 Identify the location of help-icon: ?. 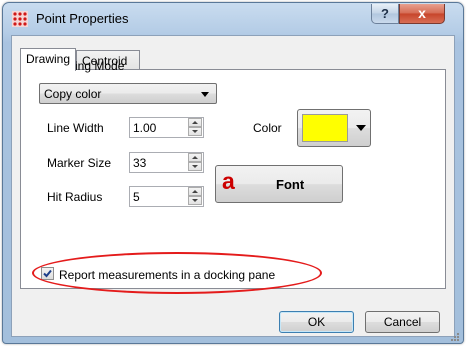
(385, 13).